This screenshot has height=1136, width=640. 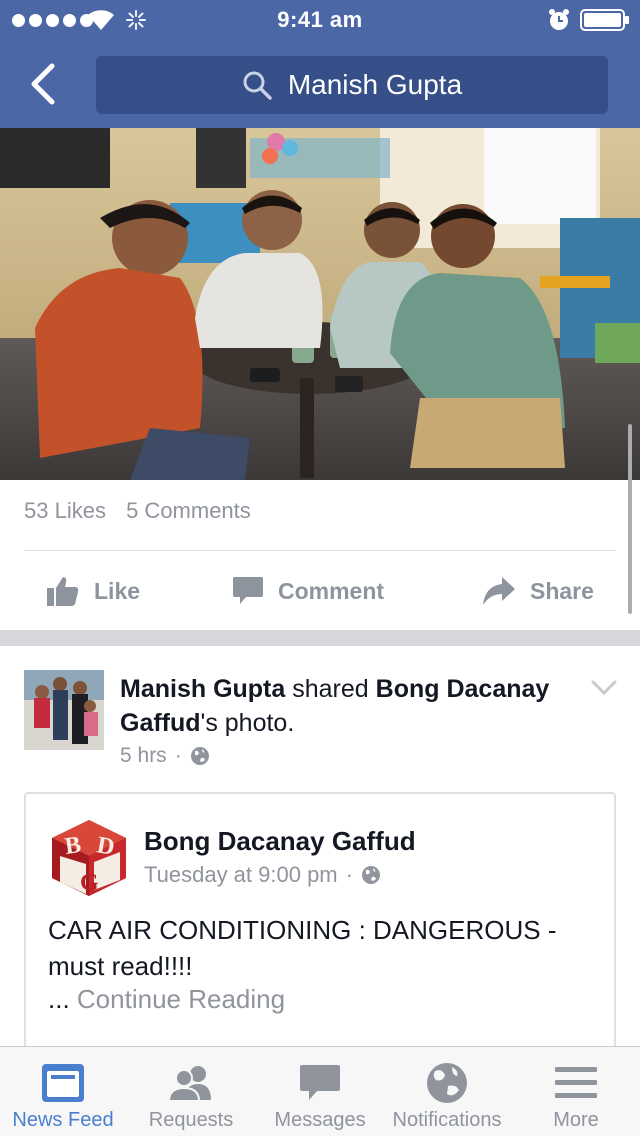 What do you see at coordinates (559, 19) in the screenshot?
I see `alarm-clock-icon` at bounding box center [559, 19].